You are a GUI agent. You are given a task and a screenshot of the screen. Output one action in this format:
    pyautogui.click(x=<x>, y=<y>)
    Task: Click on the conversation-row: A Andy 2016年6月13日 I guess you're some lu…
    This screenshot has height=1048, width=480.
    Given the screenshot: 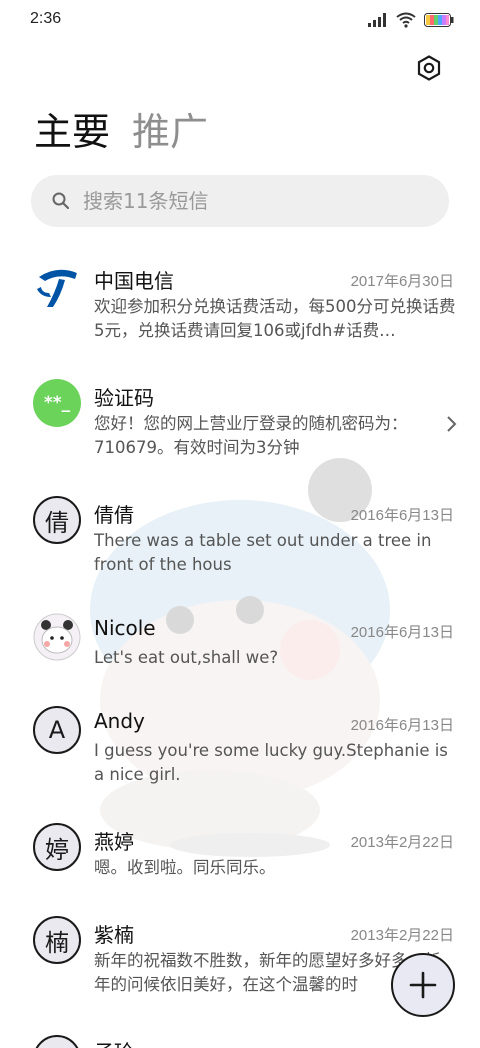 What is the action you would take?
    pyautogui.click(x=240, y=744)
    